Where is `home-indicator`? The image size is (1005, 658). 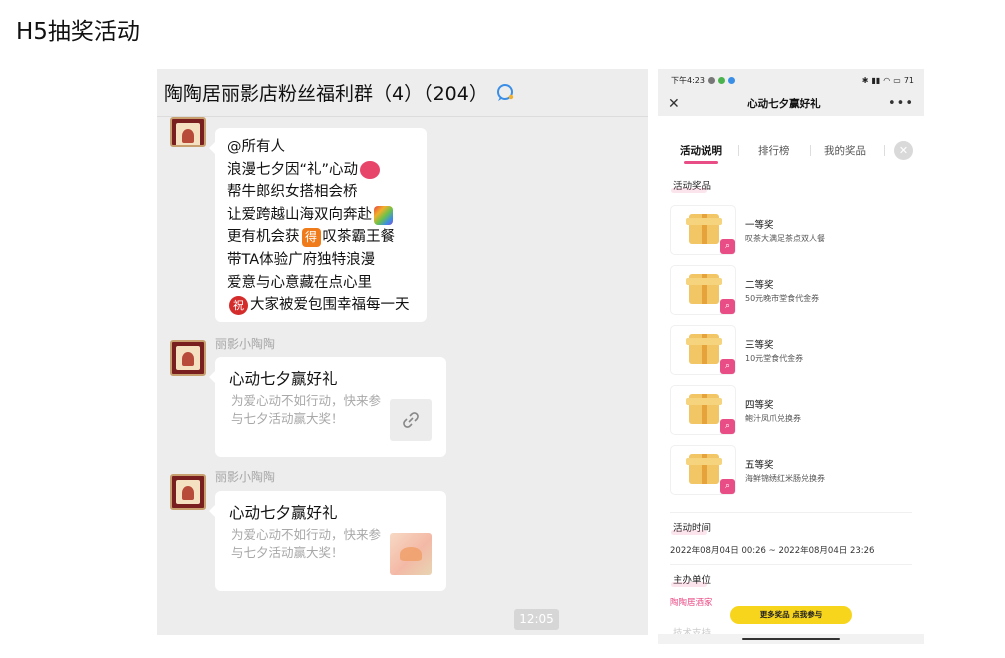
home-indicator is located at coordinates (791, 639).